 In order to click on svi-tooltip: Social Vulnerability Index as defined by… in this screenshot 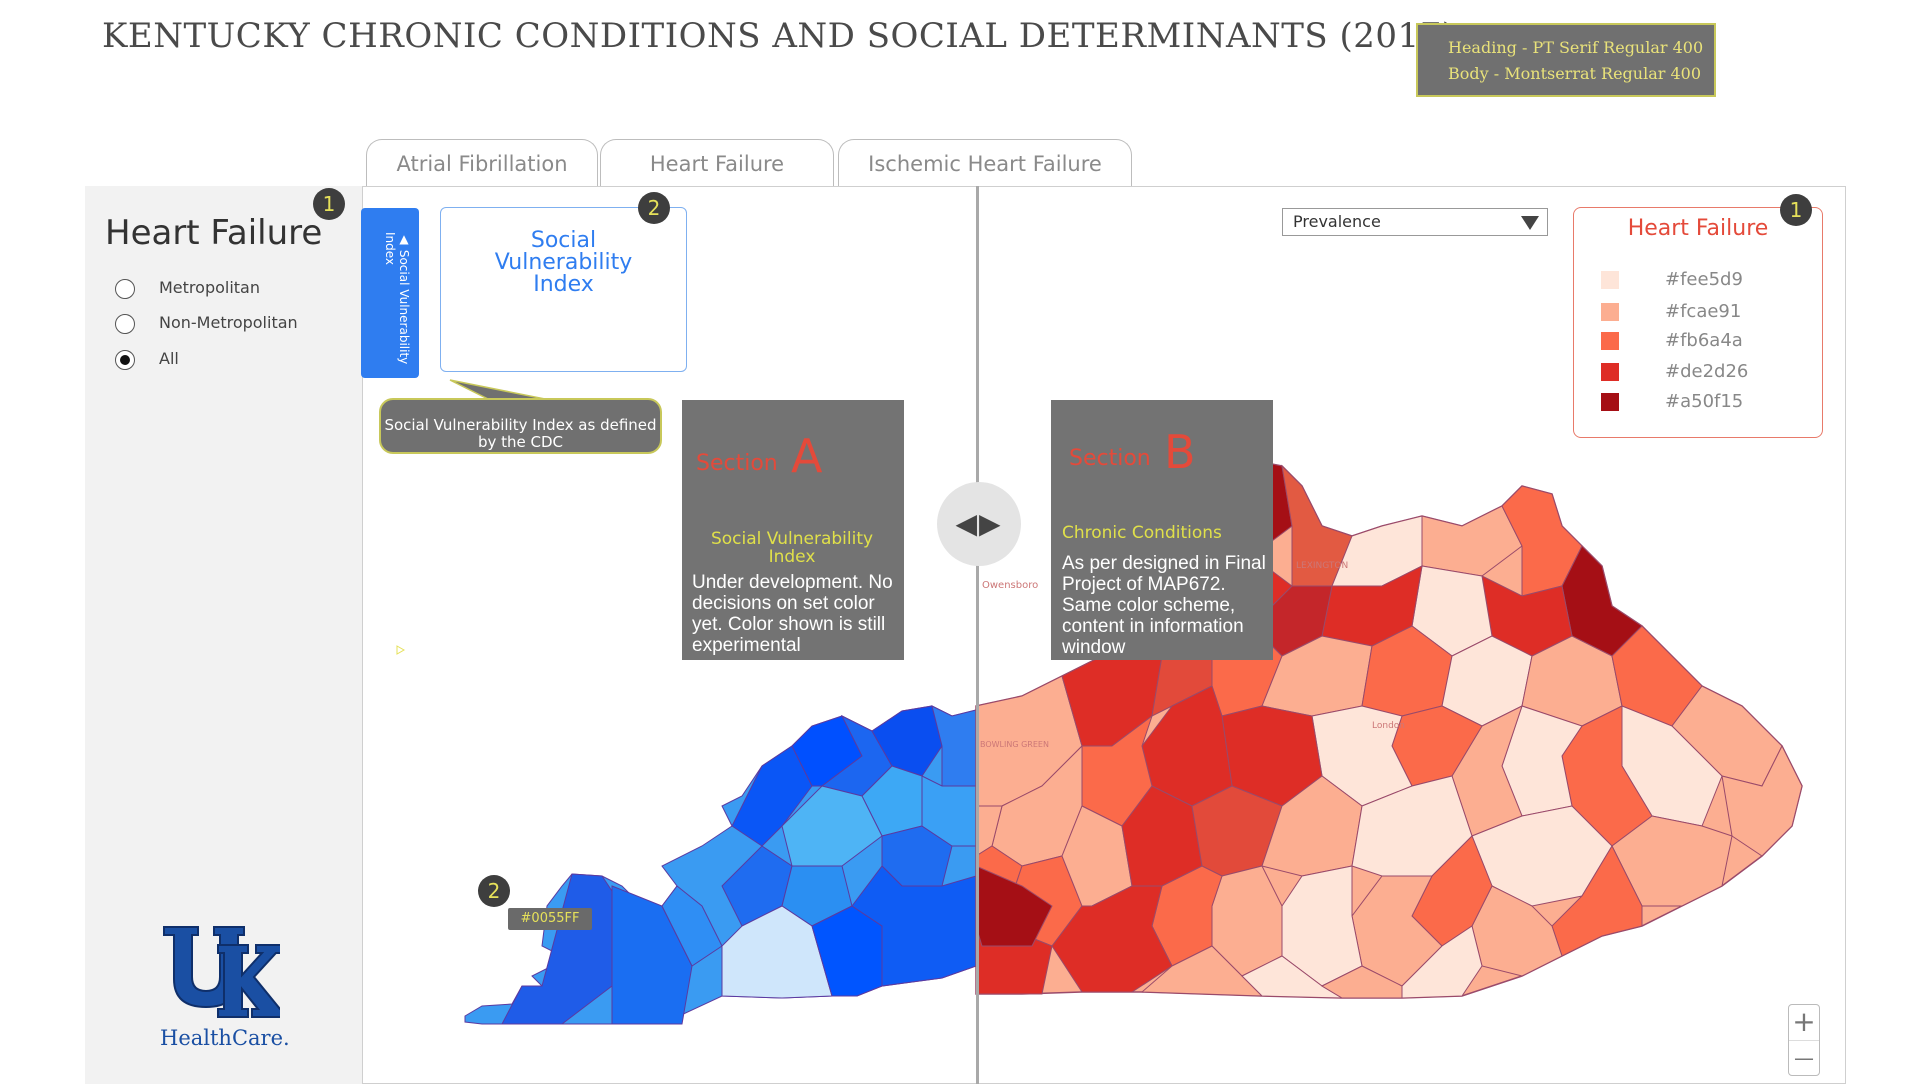, I will do `click(520, 426)`.